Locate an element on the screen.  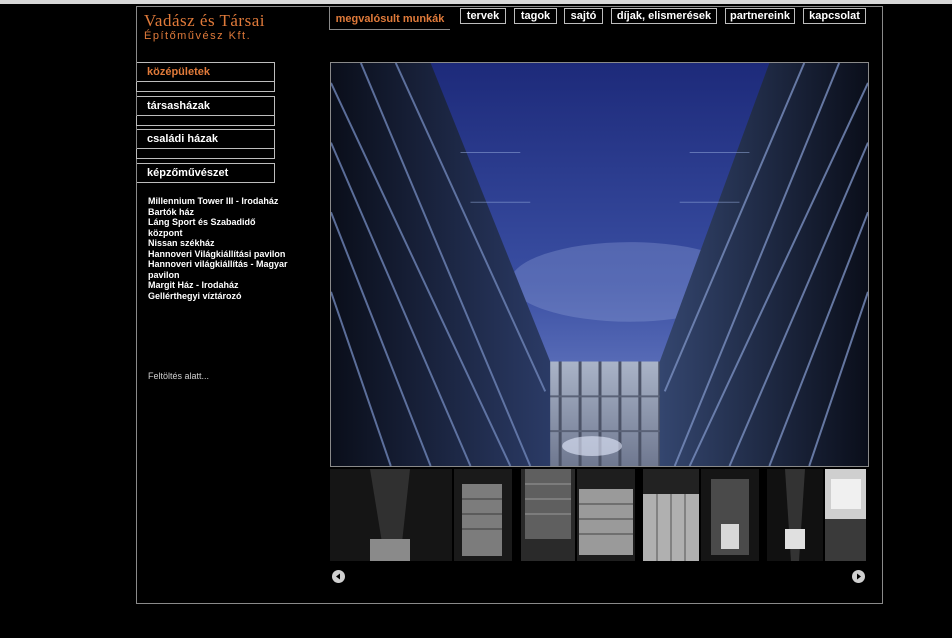
project-link: Gellérthegyi víztározó is located at coordinates (218, 296).